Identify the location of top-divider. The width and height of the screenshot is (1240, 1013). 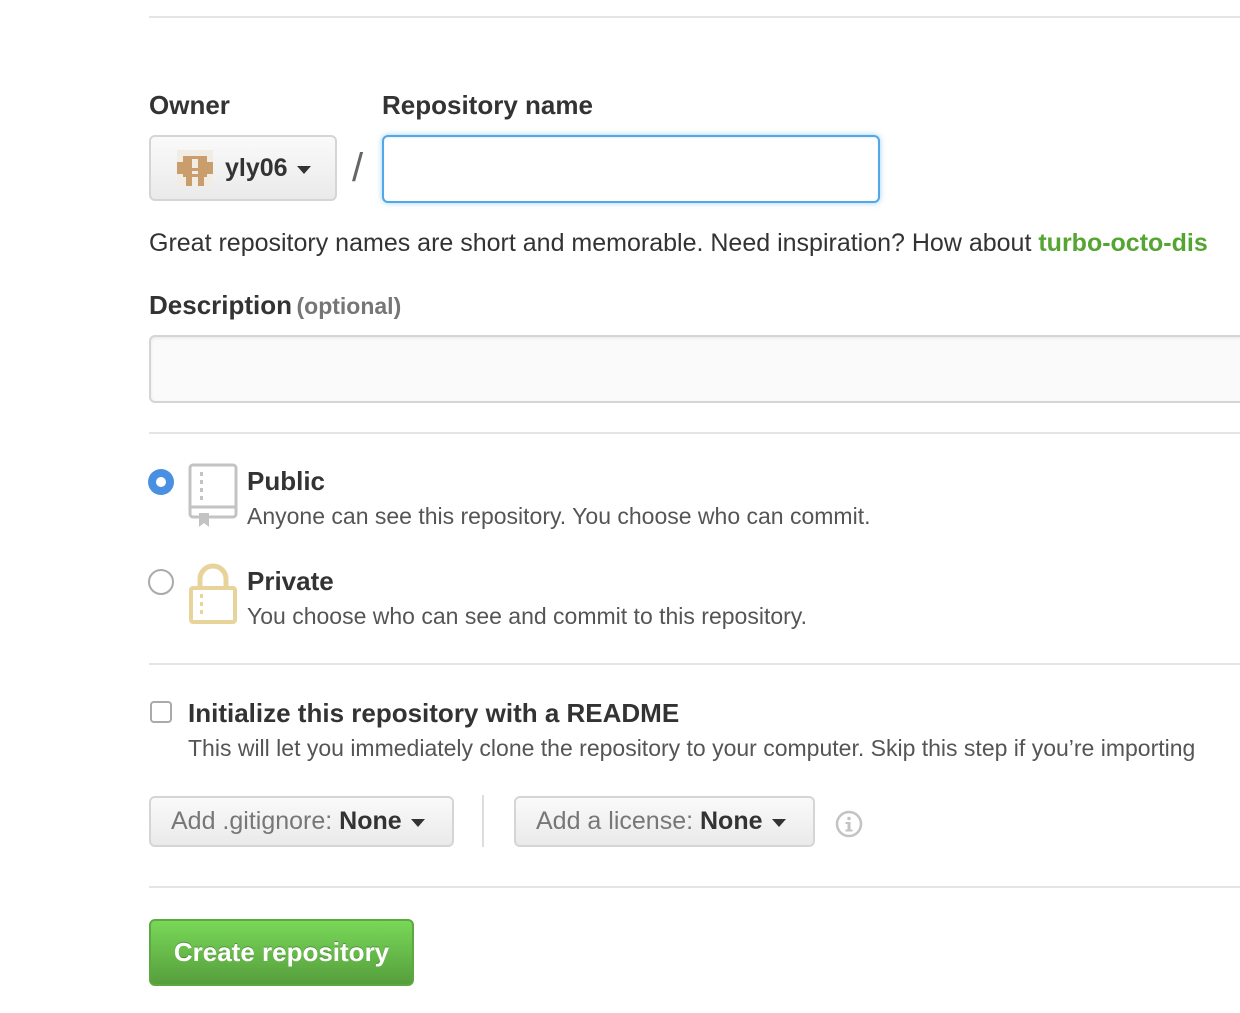
(694, 17).